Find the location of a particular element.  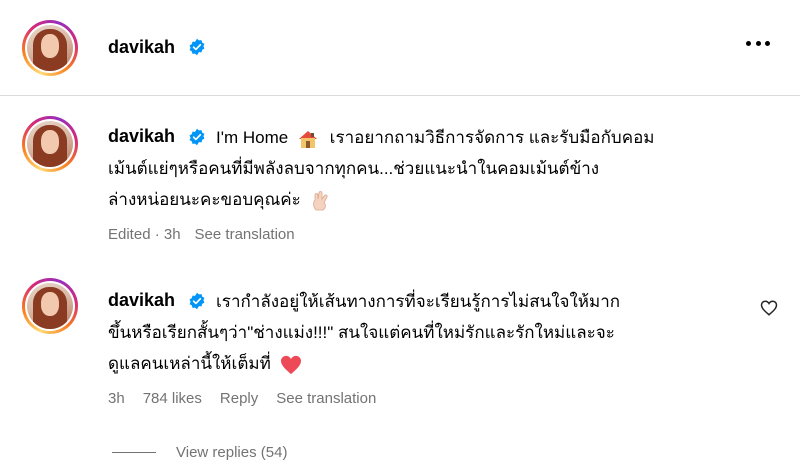

caption-text-line3: ล่างหน่อยนะคะขอบคุณค่ะ is located at coordinates (204, 199).